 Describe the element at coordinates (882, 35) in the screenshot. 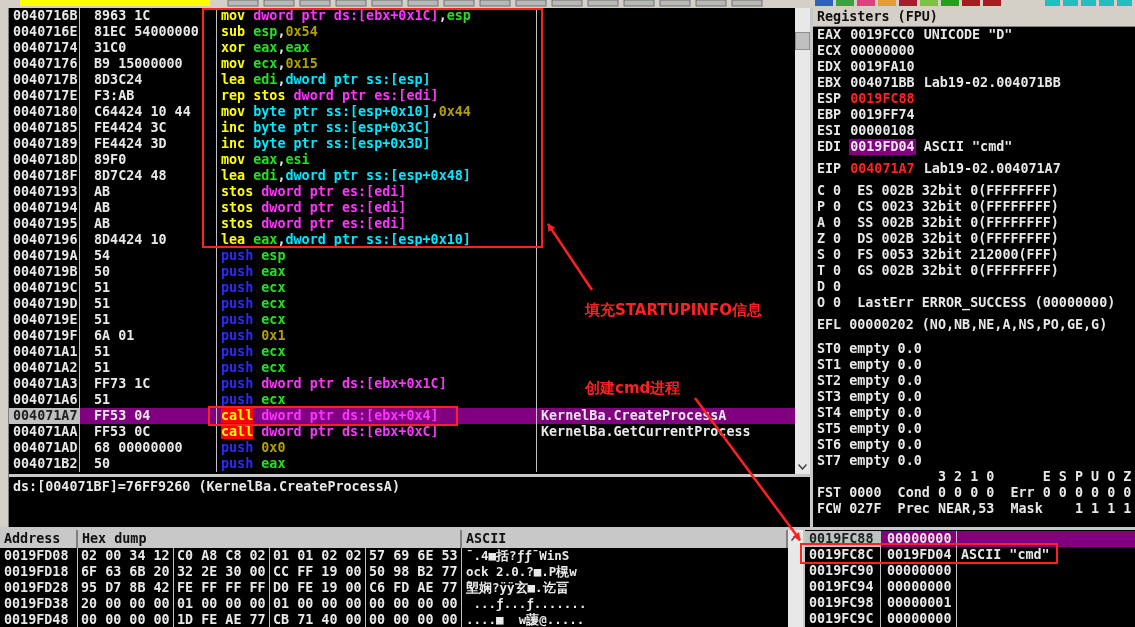

I see `register-value: 0019FCC0` at that location.